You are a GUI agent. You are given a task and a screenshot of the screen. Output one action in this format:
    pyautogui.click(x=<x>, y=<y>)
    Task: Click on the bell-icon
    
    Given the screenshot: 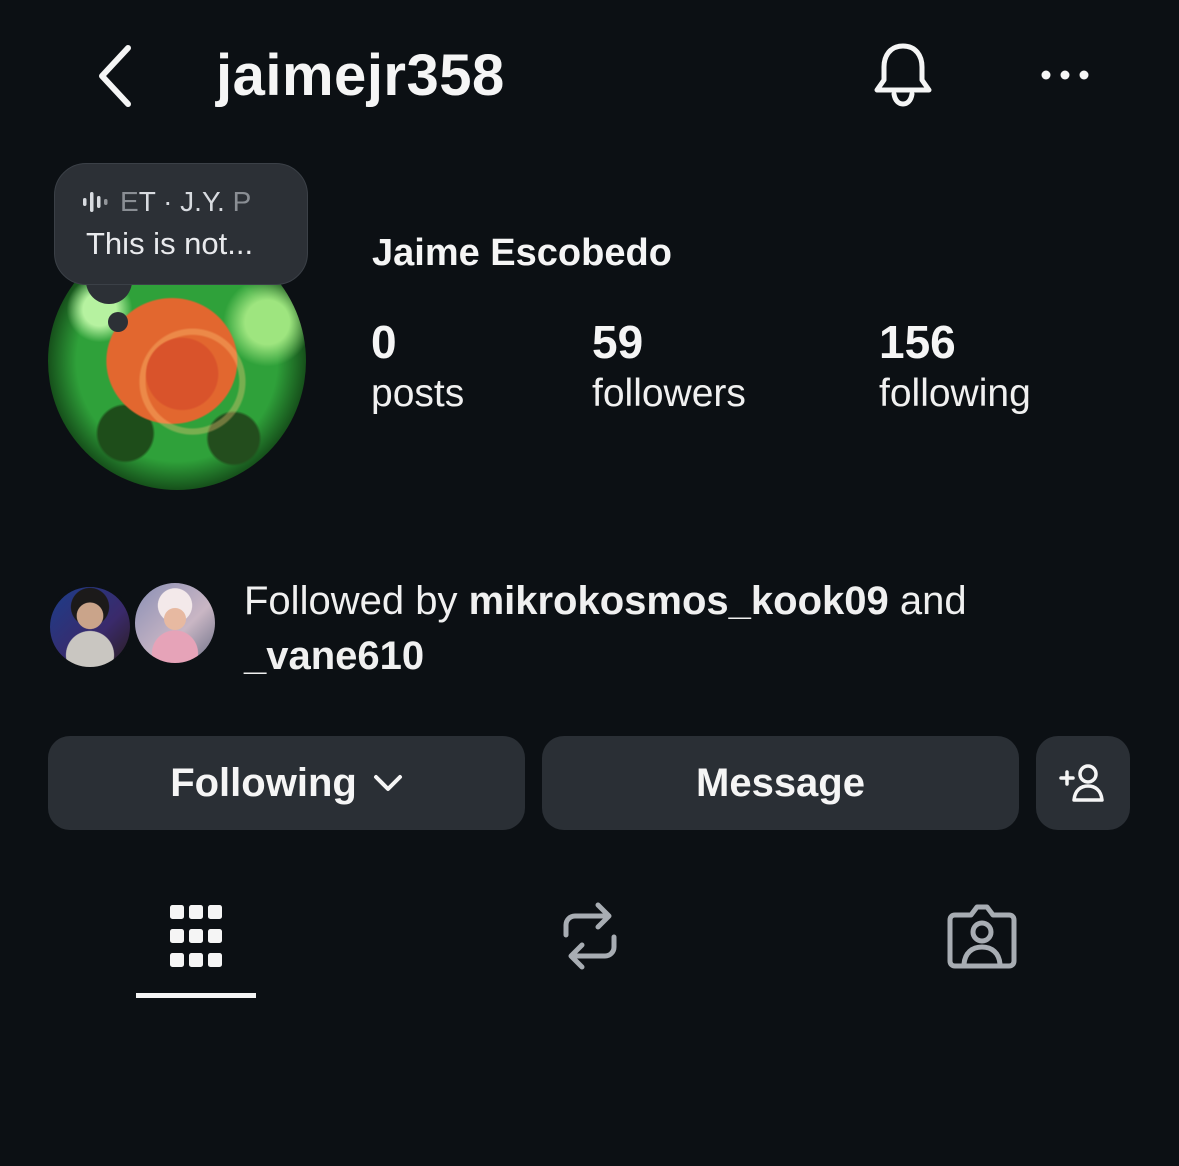 What is the action you would take?
    pyautogui.click(x=903, y=75)
    